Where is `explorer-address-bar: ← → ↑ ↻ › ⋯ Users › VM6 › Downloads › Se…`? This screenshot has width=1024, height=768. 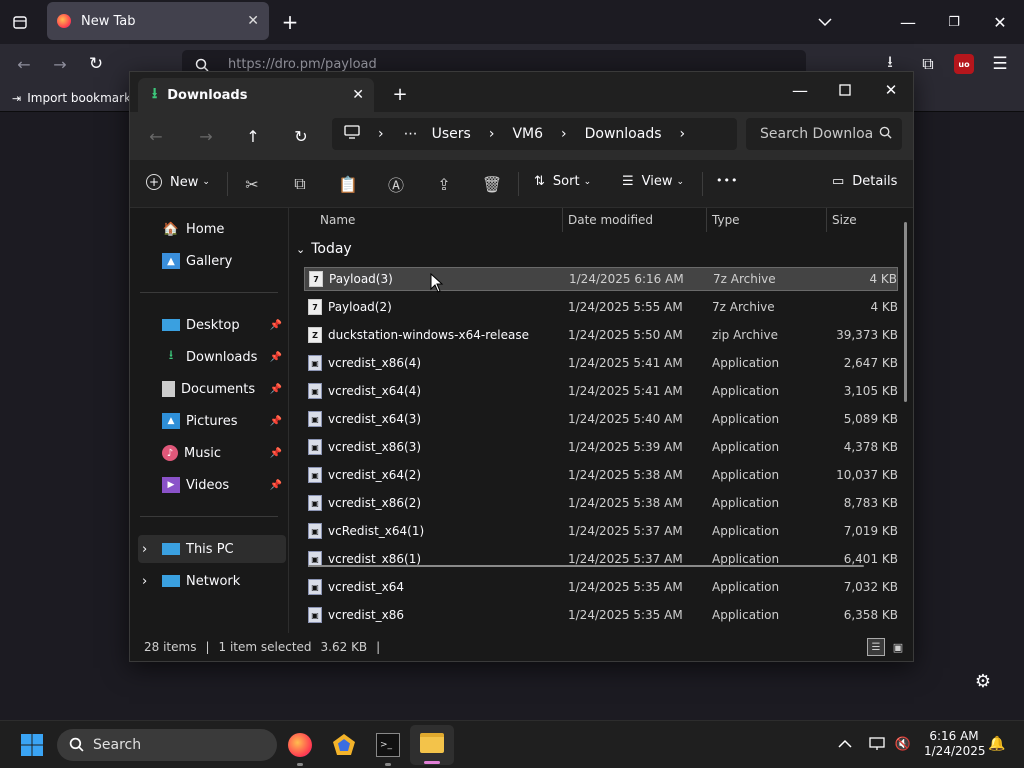 explorer-address-bar: ← → ↑ ↻ › ⋯ Users › VM6 › Downloads › Se… is located at coordinates (521, 136).